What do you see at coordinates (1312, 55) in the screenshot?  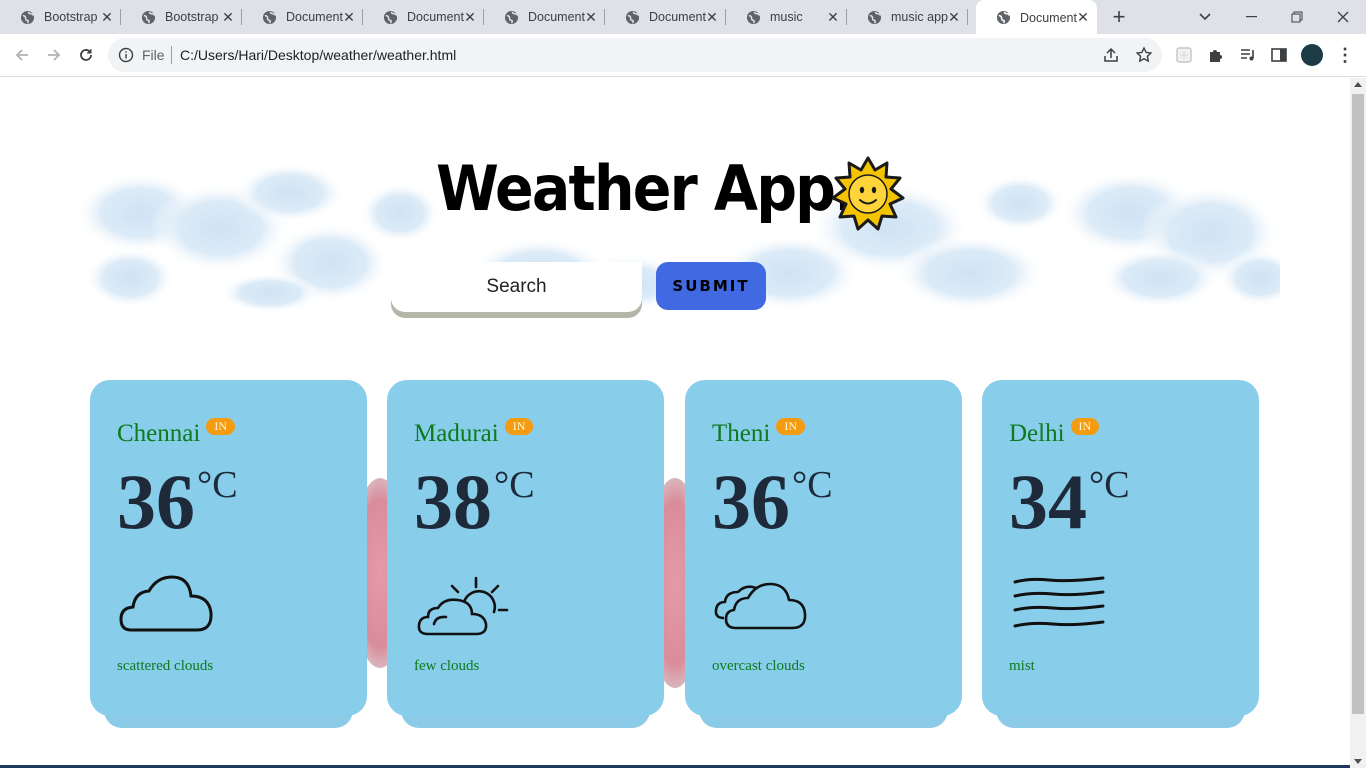 I see `profile-avatar` at bounding box center [1312, 55].